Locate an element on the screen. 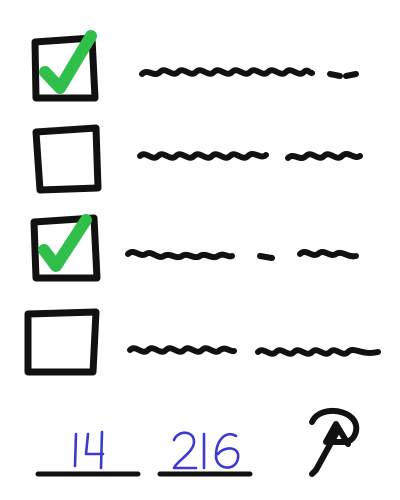 The height and width of the screenshot is (500, 400). page-current: 14 is located at coordinates (89, 450).